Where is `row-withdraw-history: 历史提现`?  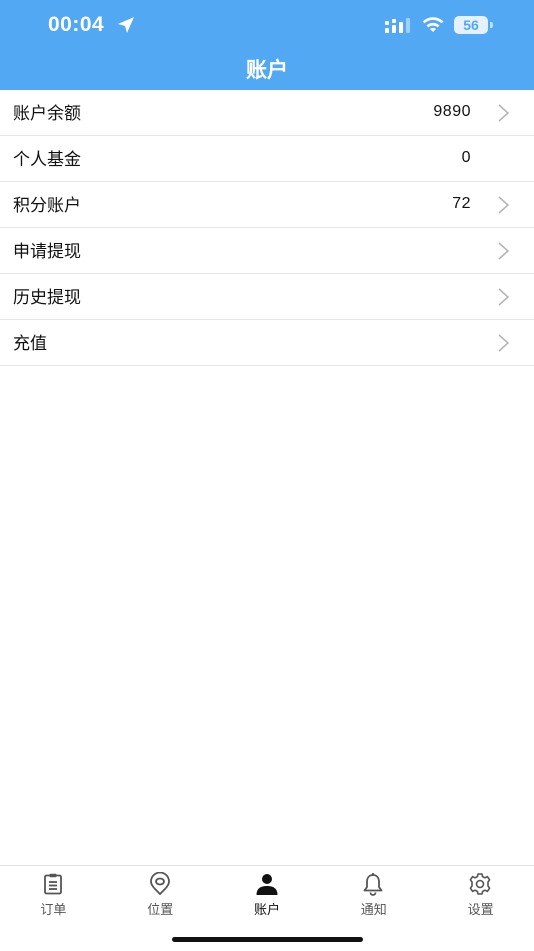
row-withdraw-history: 历史提现 is located at coordinates (267, 297).